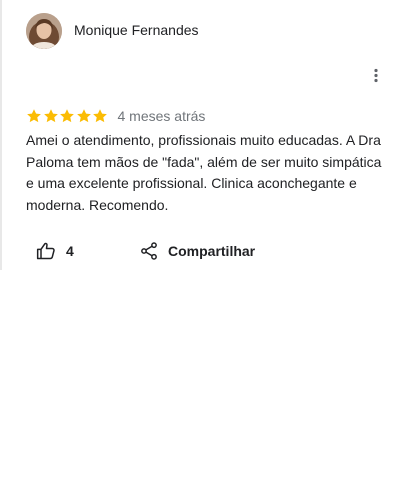 The image size is (407, 498). I want to click on reviewer-name: Monique Fernandes, so click(136, 30).